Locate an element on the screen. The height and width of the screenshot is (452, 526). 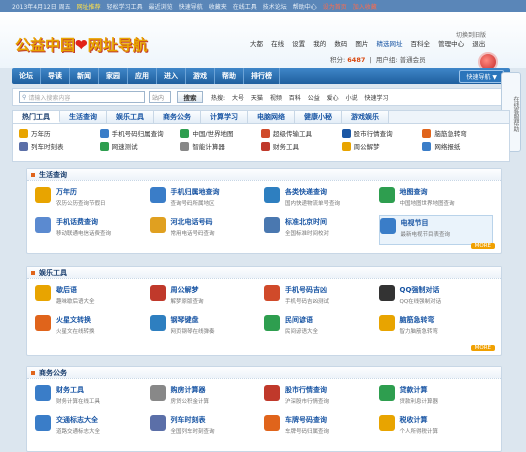
tool-name: 税收计算 is located at coordinates (419, 420).